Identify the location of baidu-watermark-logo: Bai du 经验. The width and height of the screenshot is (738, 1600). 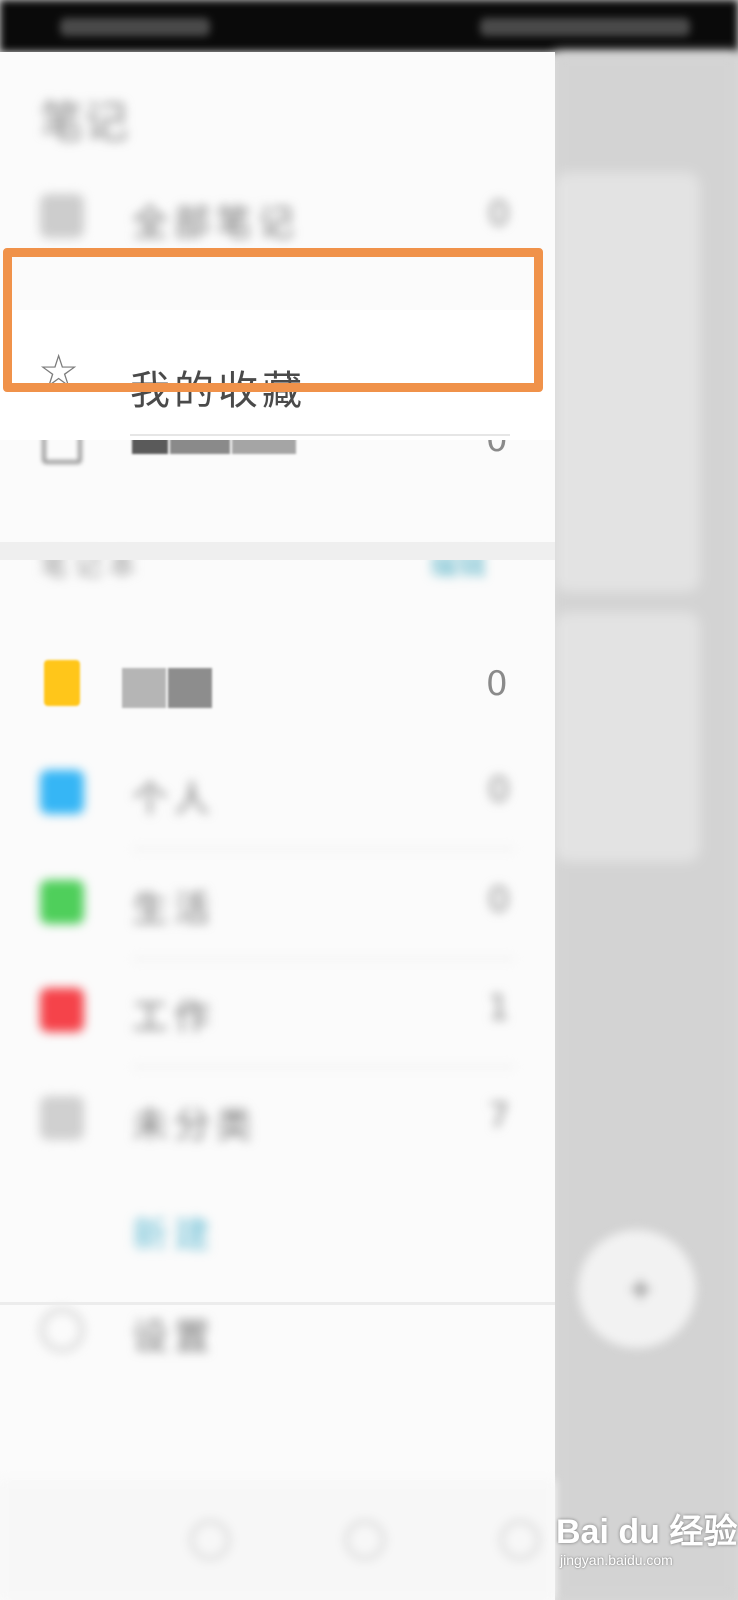
(647, 1532).